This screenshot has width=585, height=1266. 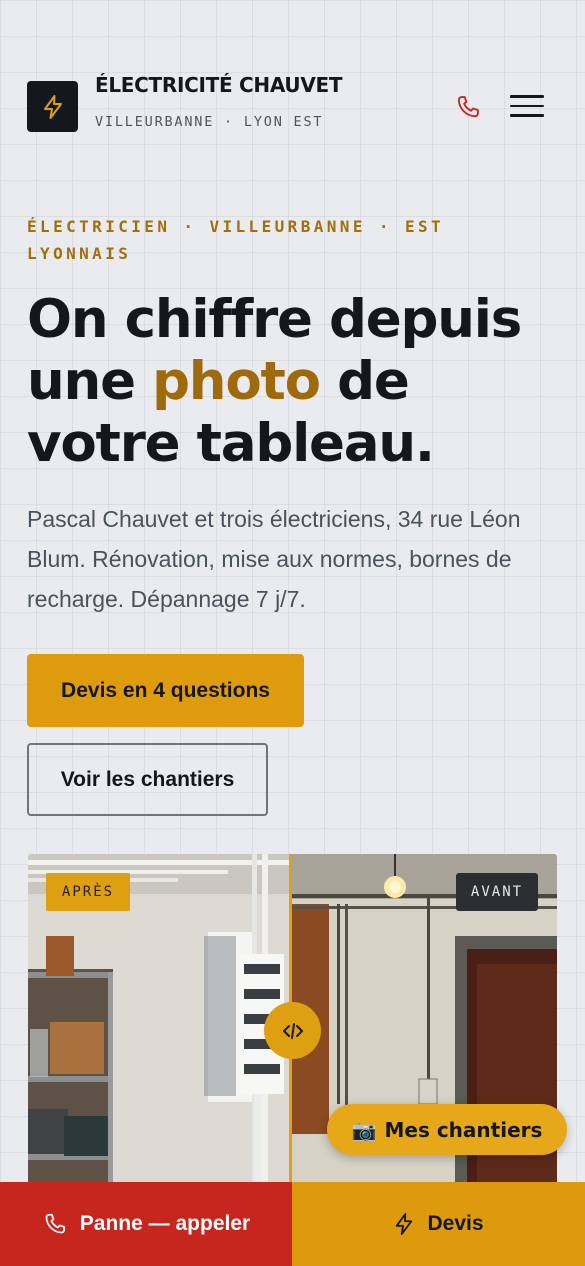 I want to click on camera-icon: 📷, so click(x=364, y=1129).